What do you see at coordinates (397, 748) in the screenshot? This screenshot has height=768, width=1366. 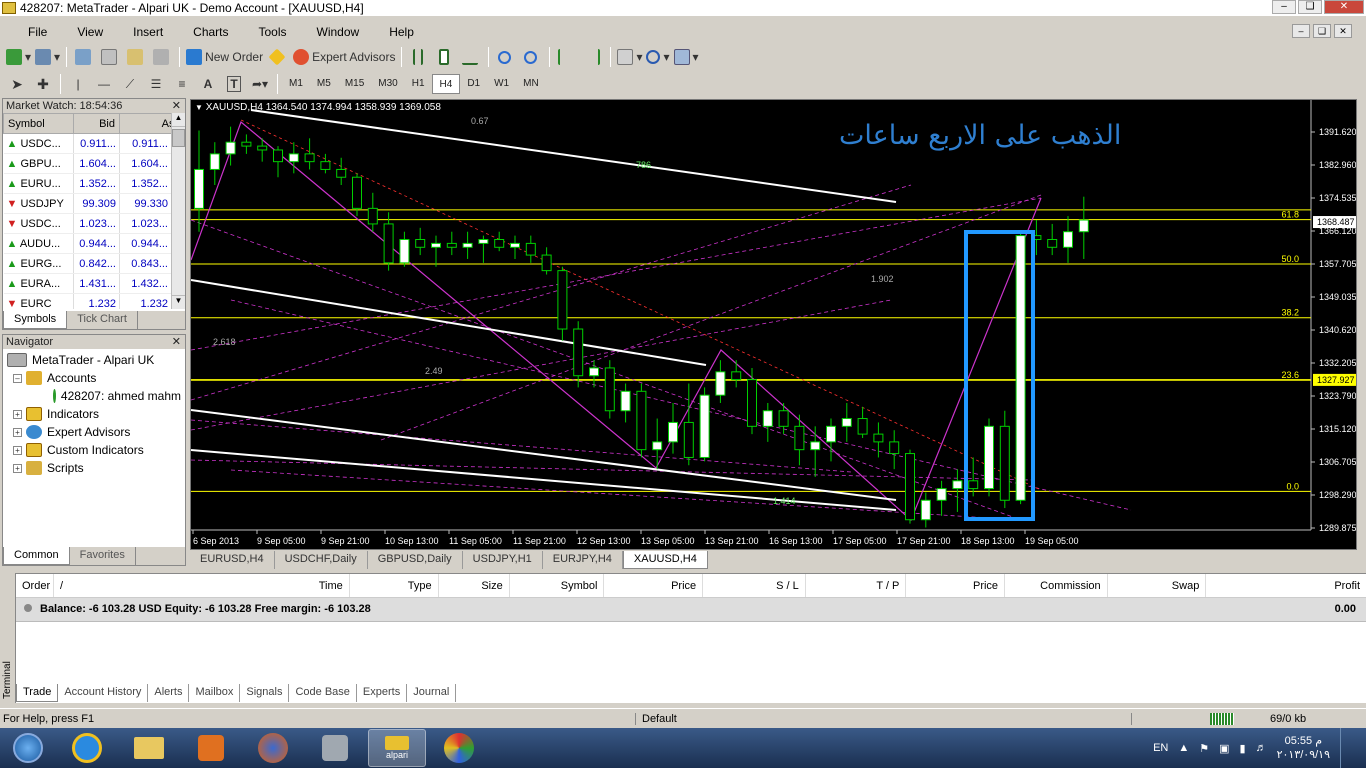 I see `taskbar-alpari: alpari` at bounding box center [397, 748].